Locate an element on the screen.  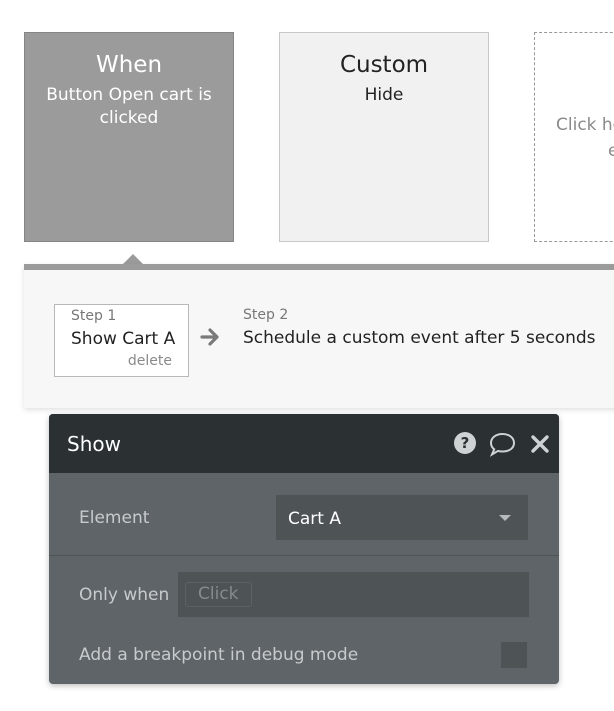
event-card-subtitle: Hide is located at coordinates (384, 95).